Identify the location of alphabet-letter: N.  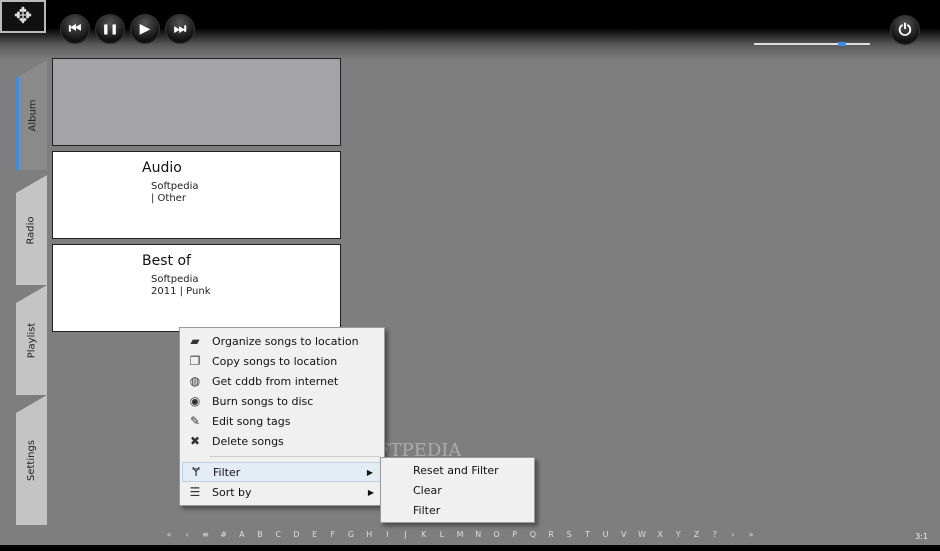
(478, 534).